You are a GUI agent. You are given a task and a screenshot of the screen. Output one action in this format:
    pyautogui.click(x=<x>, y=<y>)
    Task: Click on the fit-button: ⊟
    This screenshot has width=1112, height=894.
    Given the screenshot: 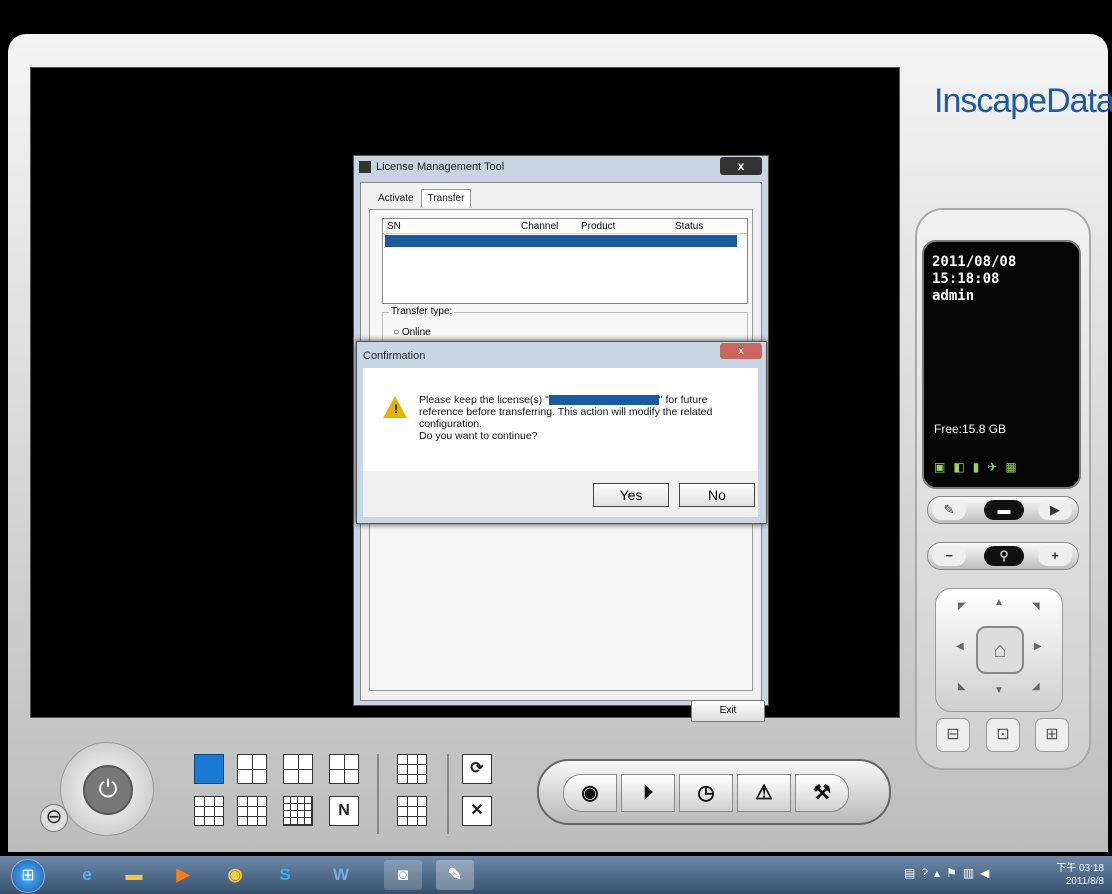 What is the action you would take?
    pyautogui.click(x=953, y=735)
    